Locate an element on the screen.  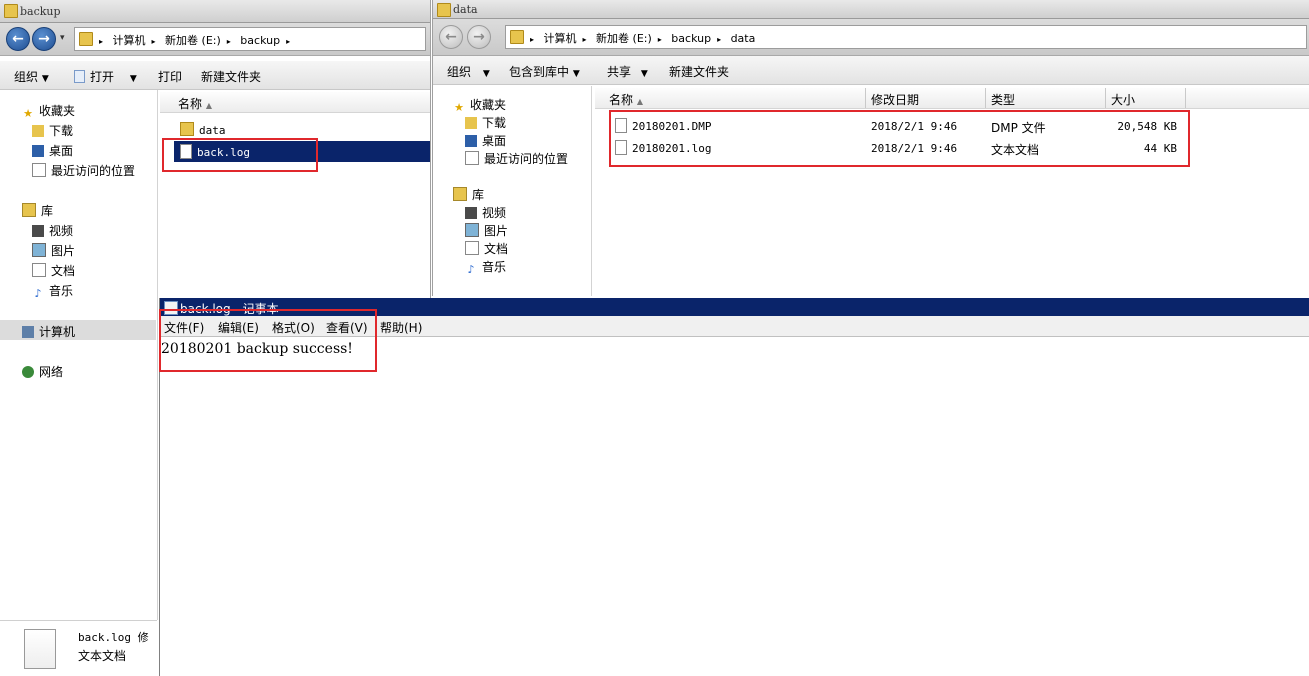
nav-network: 网络 is located at coordinates (42, 371).